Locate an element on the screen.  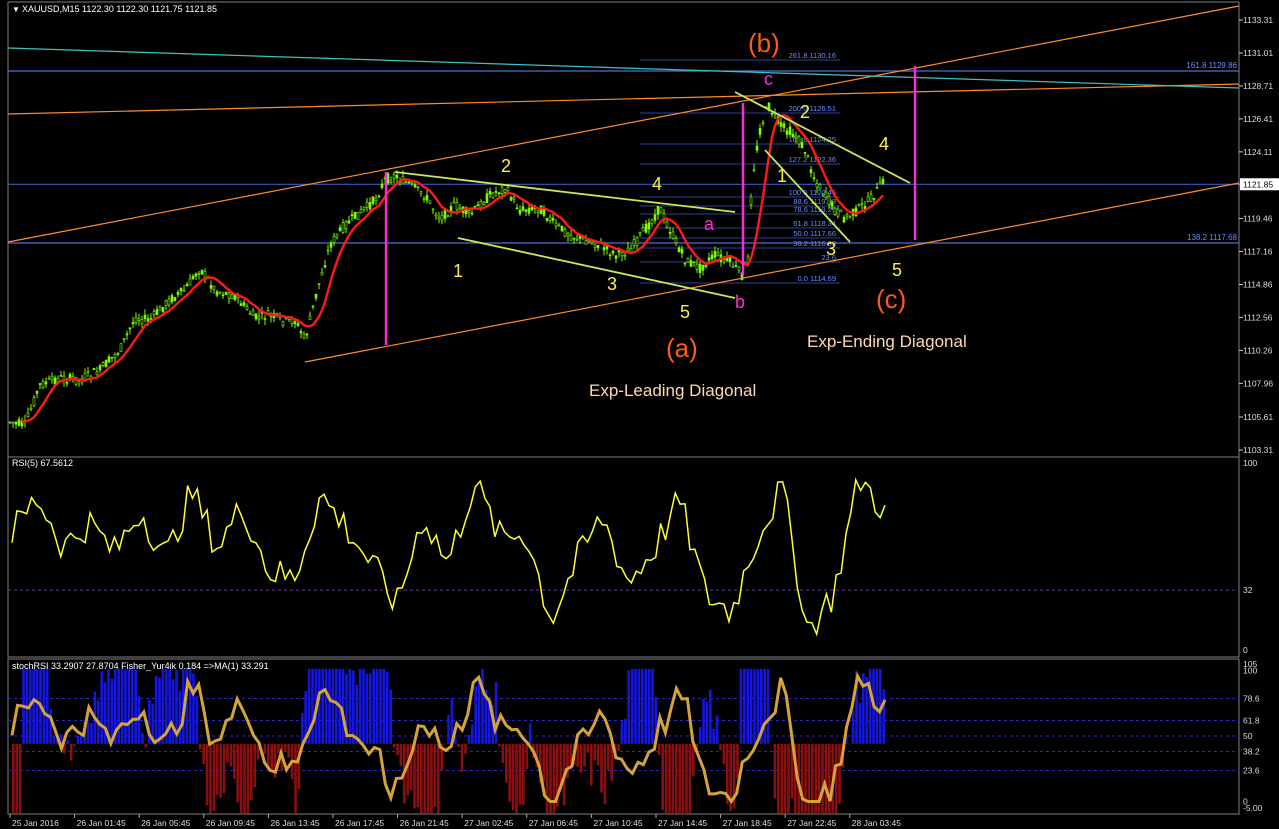
channel-top-line is located at coordinates (623, 99).